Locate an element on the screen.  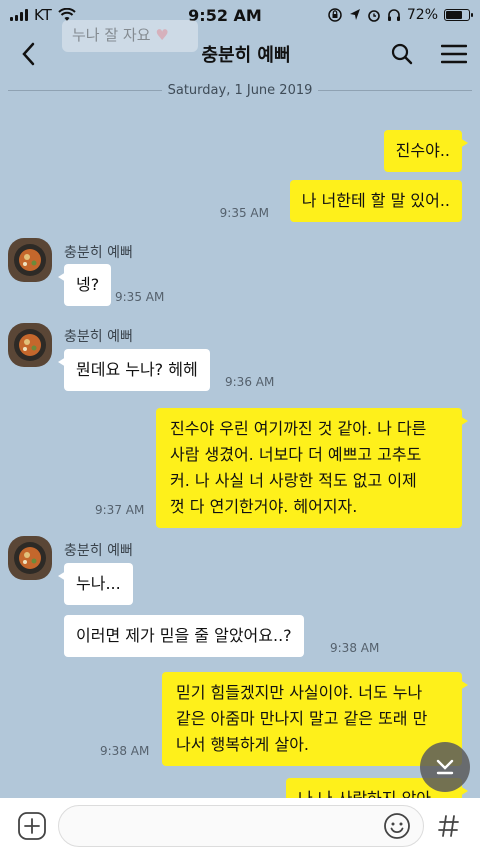
message-line: 진수야 우린 여기까진 것 같아. 나 다른 is located at coordinates (298, 428).